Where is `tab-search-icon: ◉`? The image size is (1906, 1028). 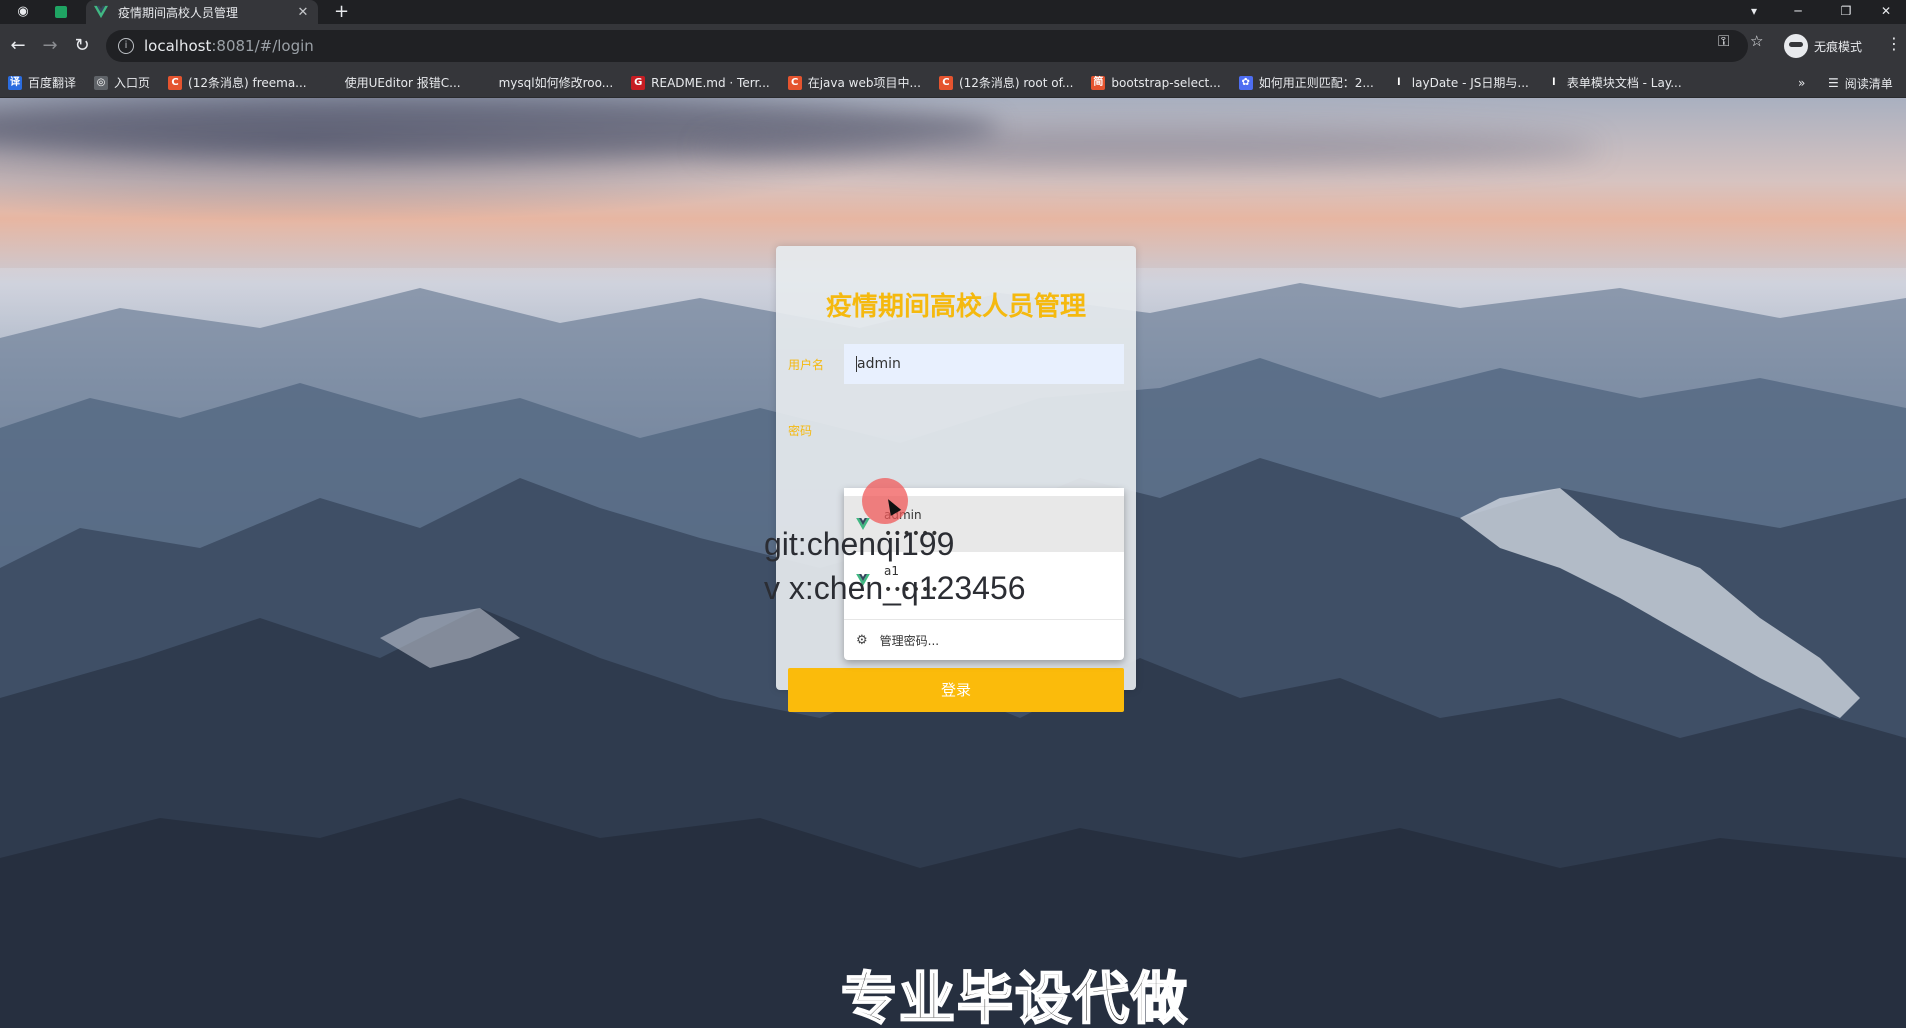
tab-search-icon: ◉ is located at coordinates (23, 12).